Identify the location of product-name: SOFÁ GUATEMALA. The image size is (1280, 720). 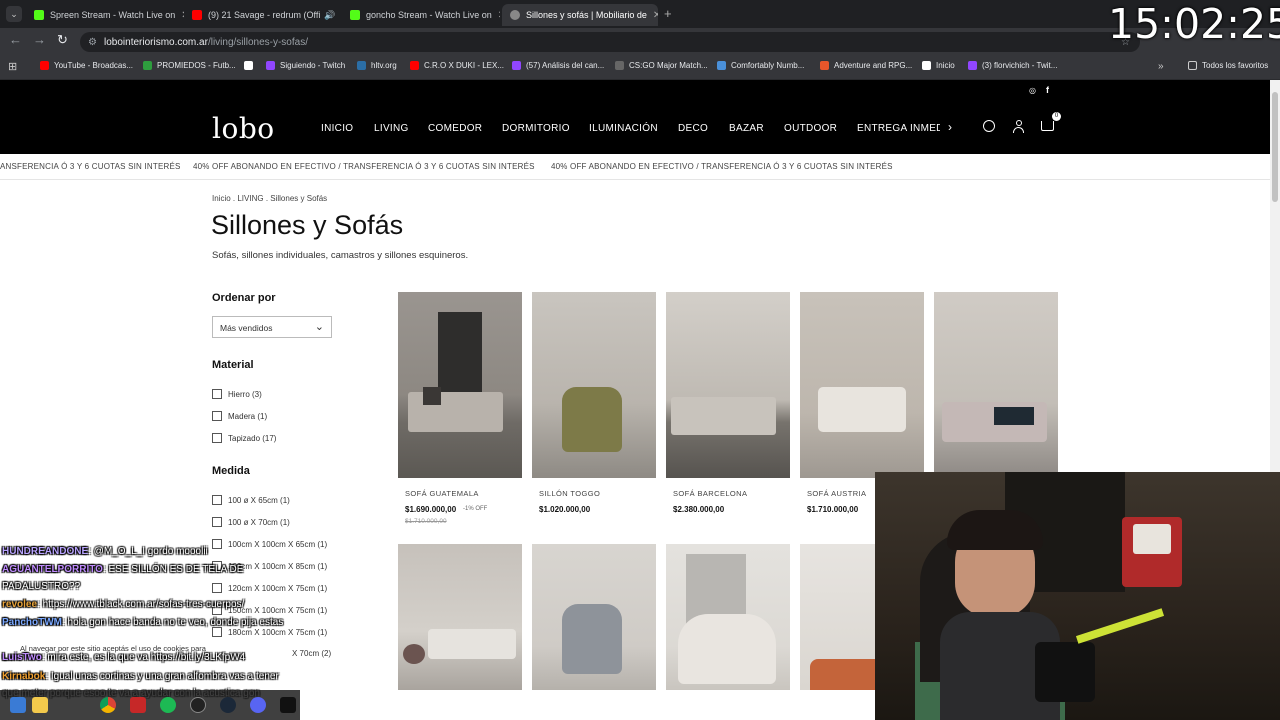
(442, 493).